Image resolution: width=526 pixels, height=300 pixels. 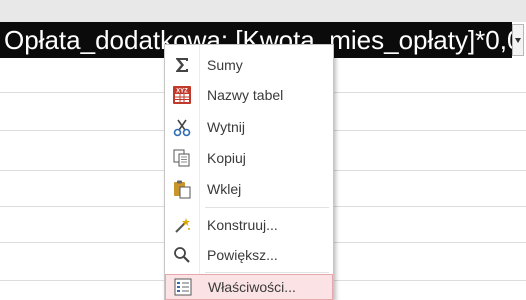 I want to click on menu-item-paste: Wklej, so click(x=249, y=189).